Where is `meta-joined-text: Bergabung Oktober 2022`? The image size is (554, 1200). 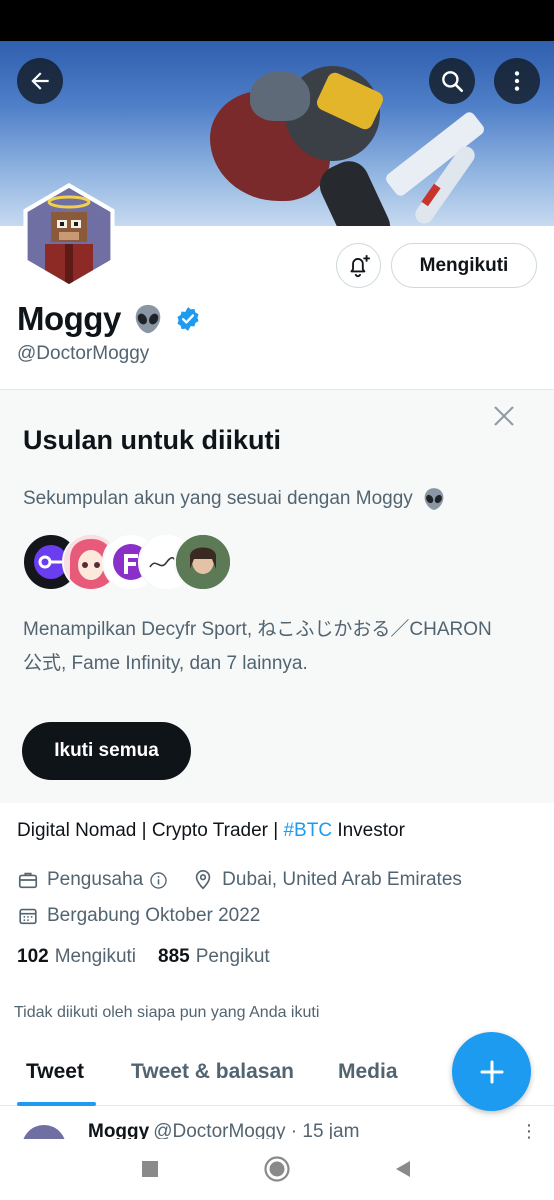
meta-joined-text: Bergabung Oktober 2022 is located at coordinates (154, 915).